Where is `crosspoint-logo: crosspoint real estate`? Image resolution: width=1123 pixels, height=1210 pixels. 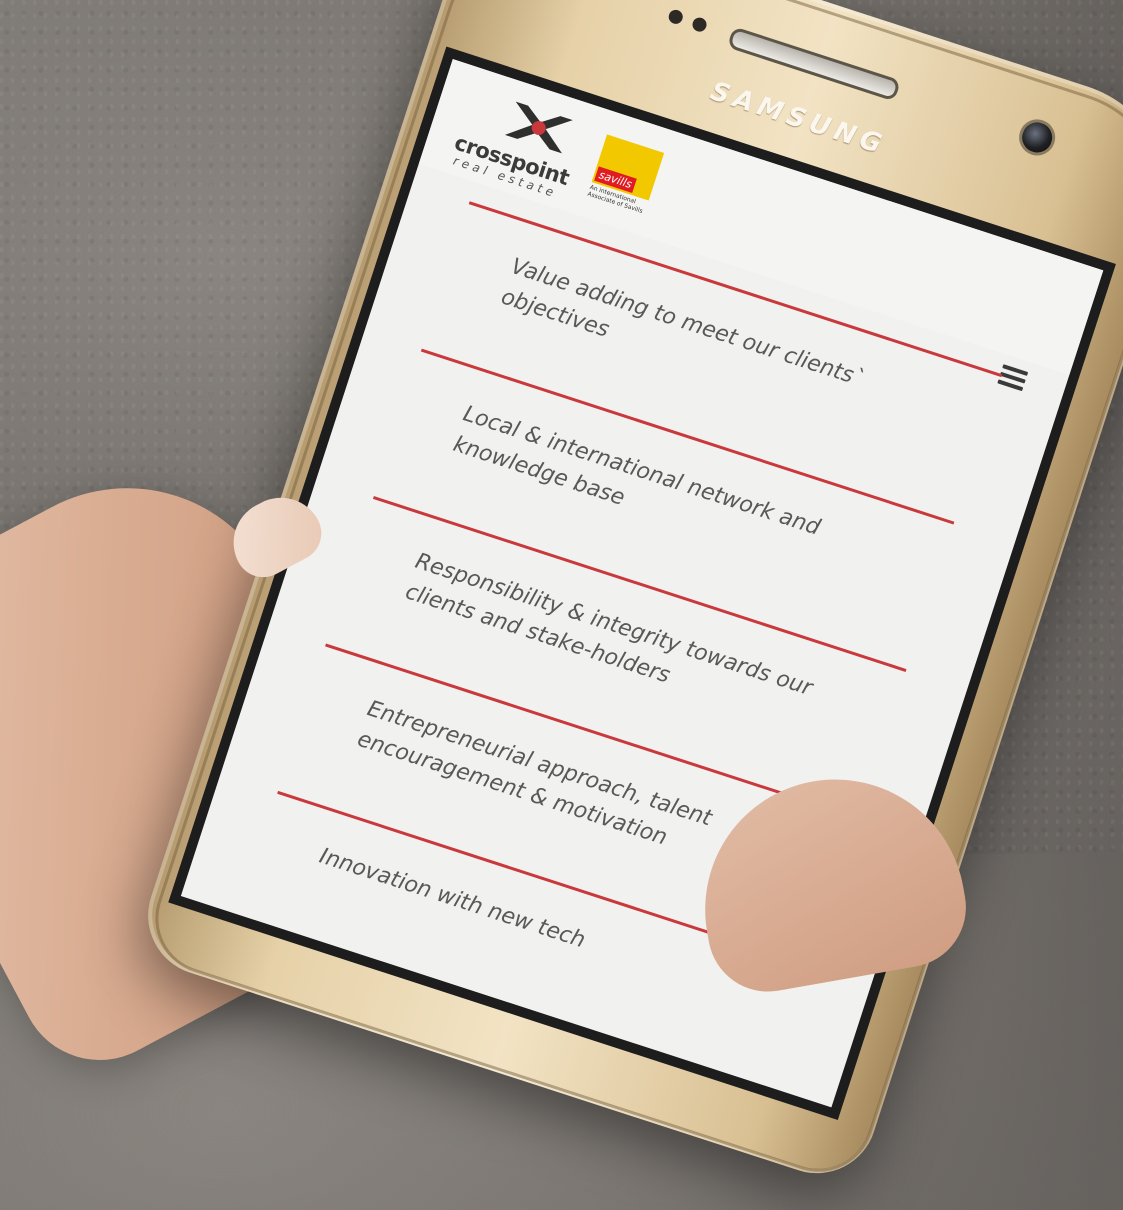
crosspoint-logo: crosspoint real estate is located at coordinates (517, 145).